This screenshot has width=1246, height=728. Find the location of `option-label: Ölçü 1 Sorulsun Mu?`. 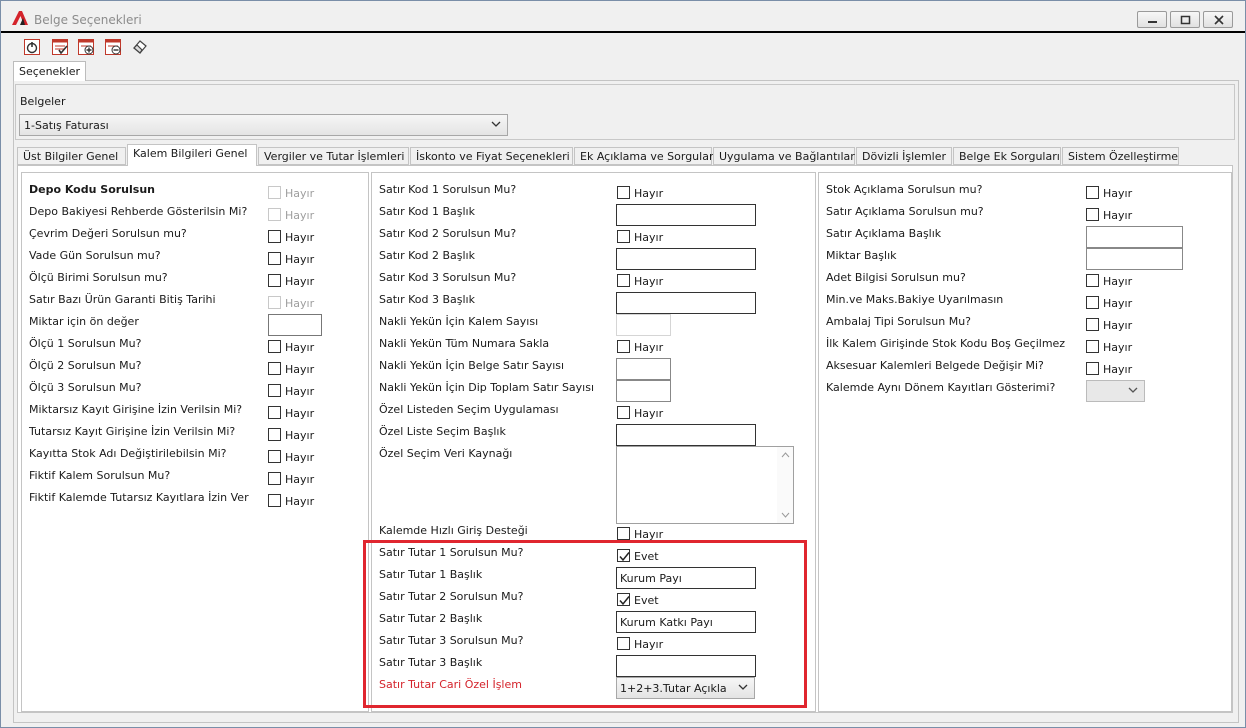

option-label: Ölçü 1 Sorulsun Mu? is located at coordinates (85, 343).